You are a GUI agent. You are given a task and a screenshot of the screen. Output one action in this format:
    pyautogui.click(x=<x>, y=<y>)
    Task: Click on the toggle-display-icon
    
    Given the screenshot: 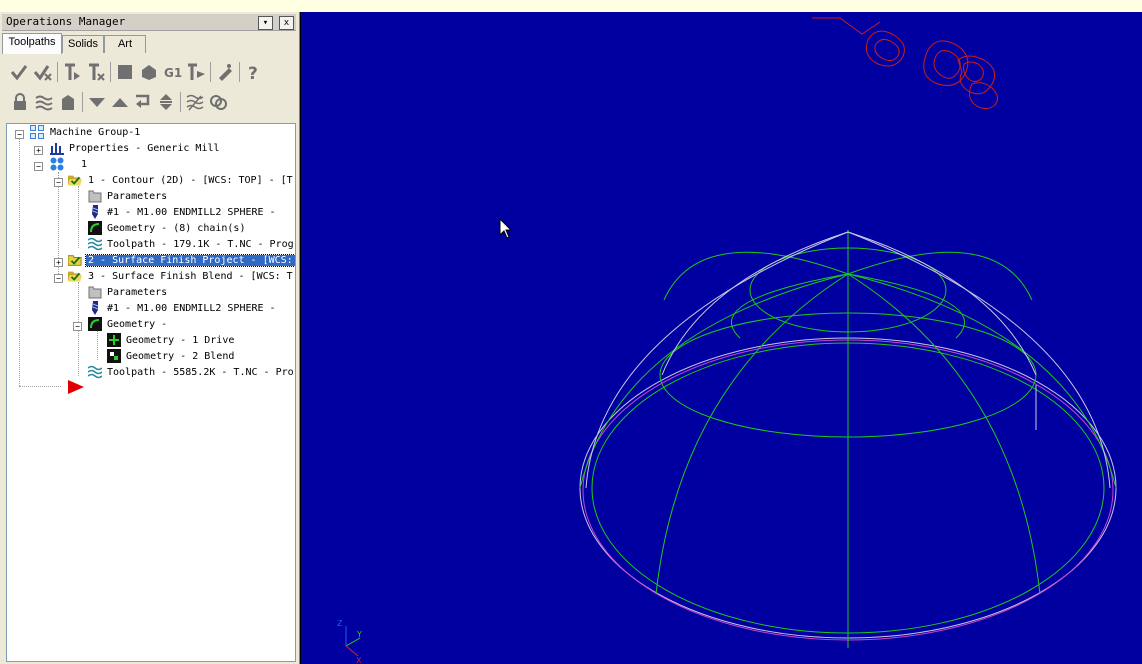 What is the action you would take?
    pyautogui.click(x=44, y=102)
    